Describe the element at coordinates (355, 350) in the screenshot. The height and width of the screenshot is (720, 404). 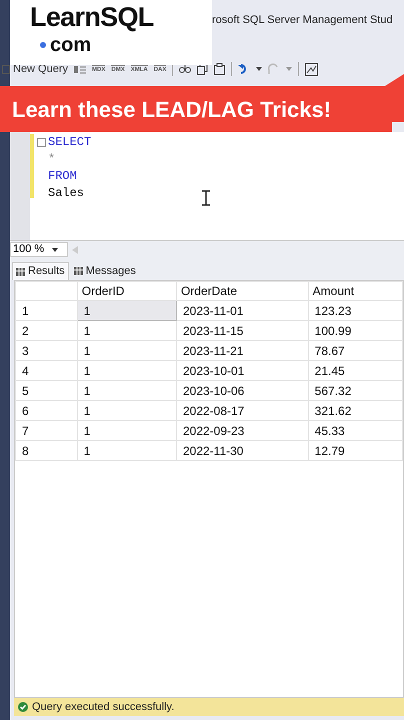
I see `table-cell: 78.67` at that location.